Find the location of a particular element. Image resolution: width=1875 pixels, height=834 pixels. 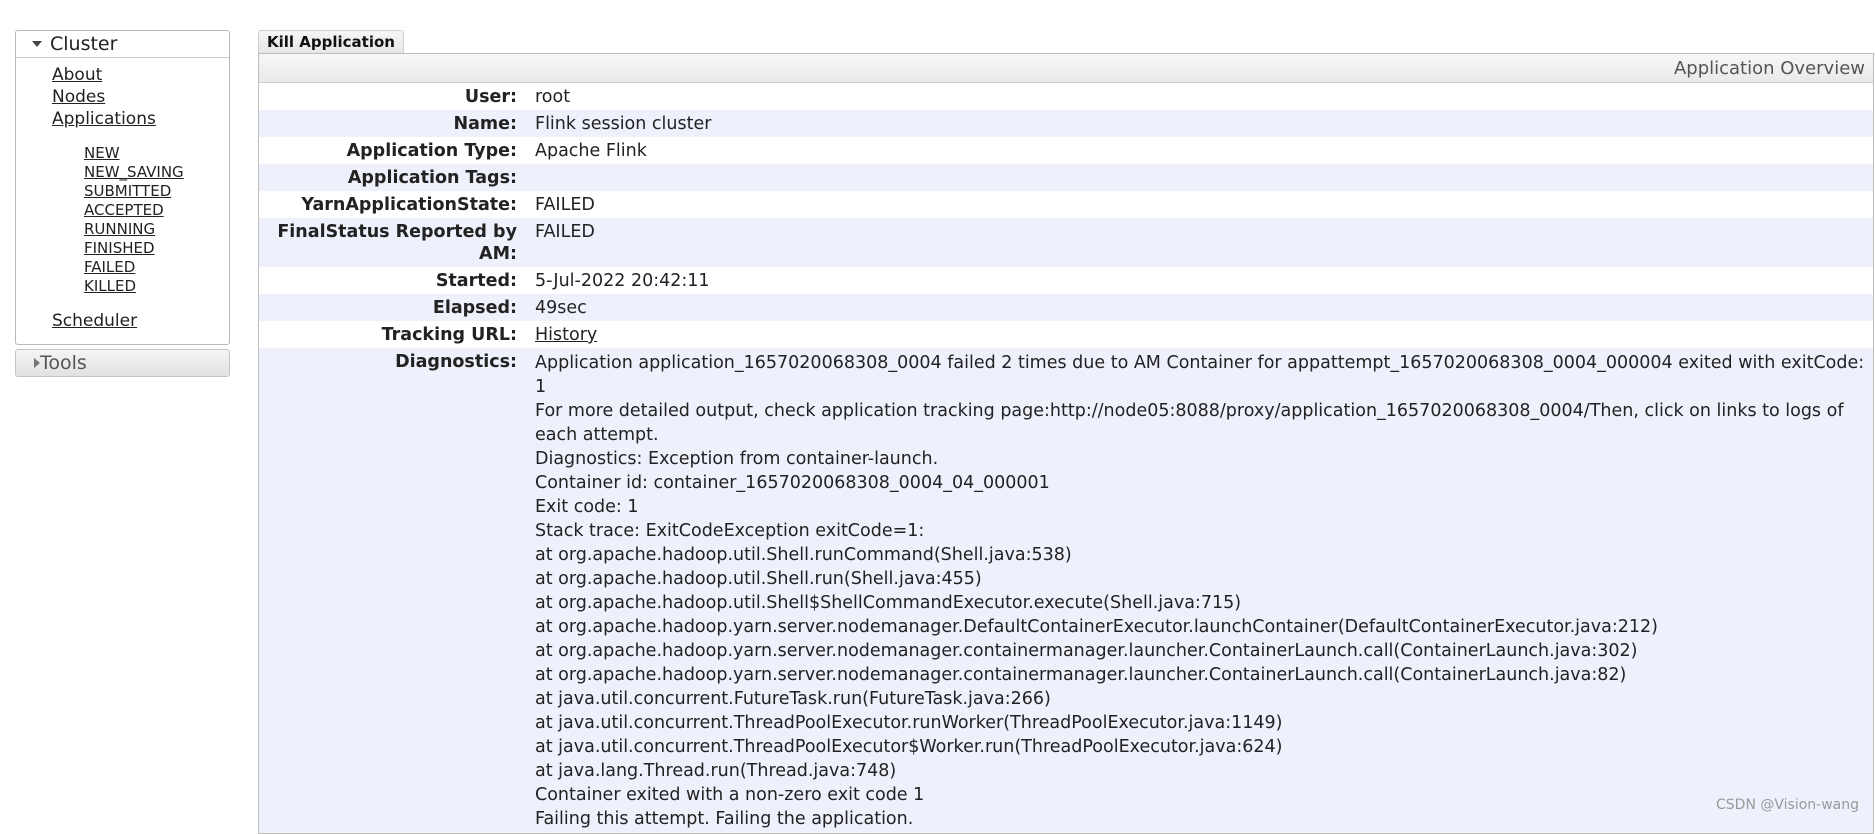

field-label: Tracking URL: is located at coordinates (449, 335).